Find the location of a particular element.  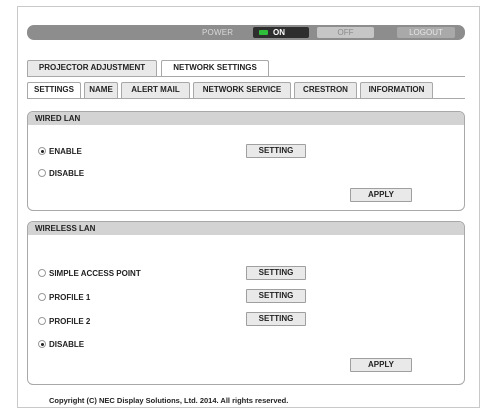

wireless-profile2-option: PROFILE 2 is located at coordinates (64, 321).